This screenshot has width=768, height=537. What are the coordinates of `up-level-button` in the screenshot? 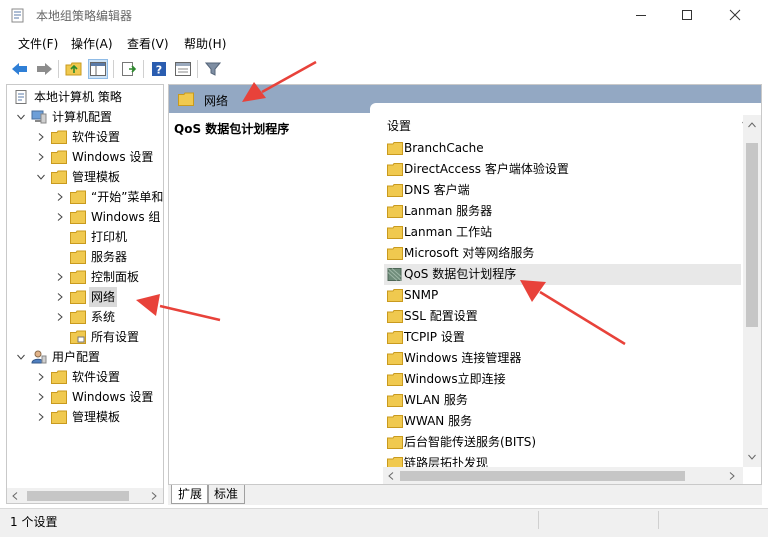 It's located at (74, 69).